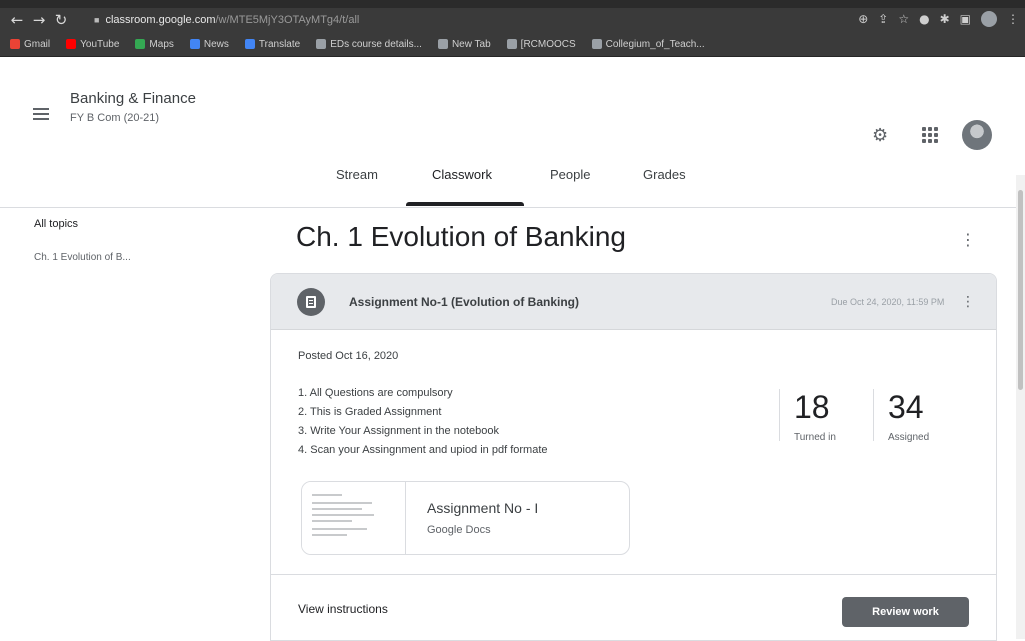 This screenshot has width=1025, height=641. Describe the element at coordinates (968, 302) in the screenshot. I see `assignment-more-icon: ⋮` at that location.